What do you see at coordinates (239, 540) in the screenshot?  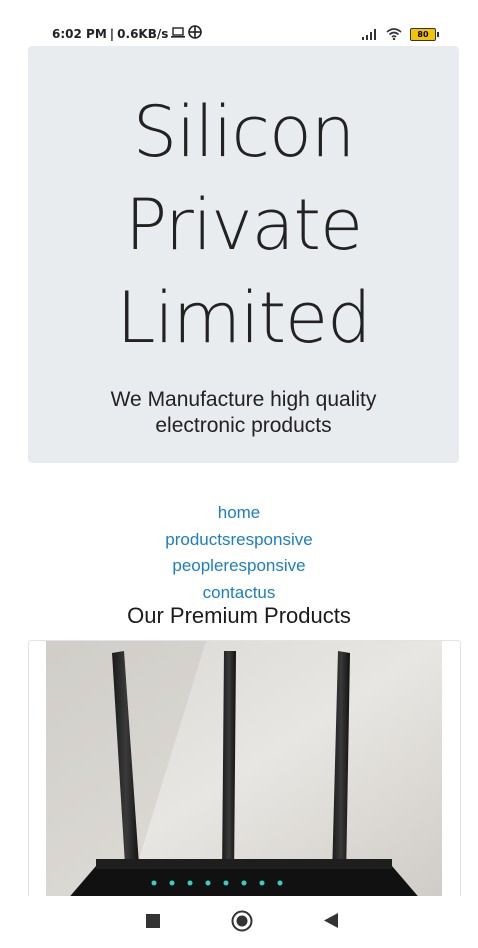 I see `nav-link-products: productsresponsive` at bounding box center [239, 540].